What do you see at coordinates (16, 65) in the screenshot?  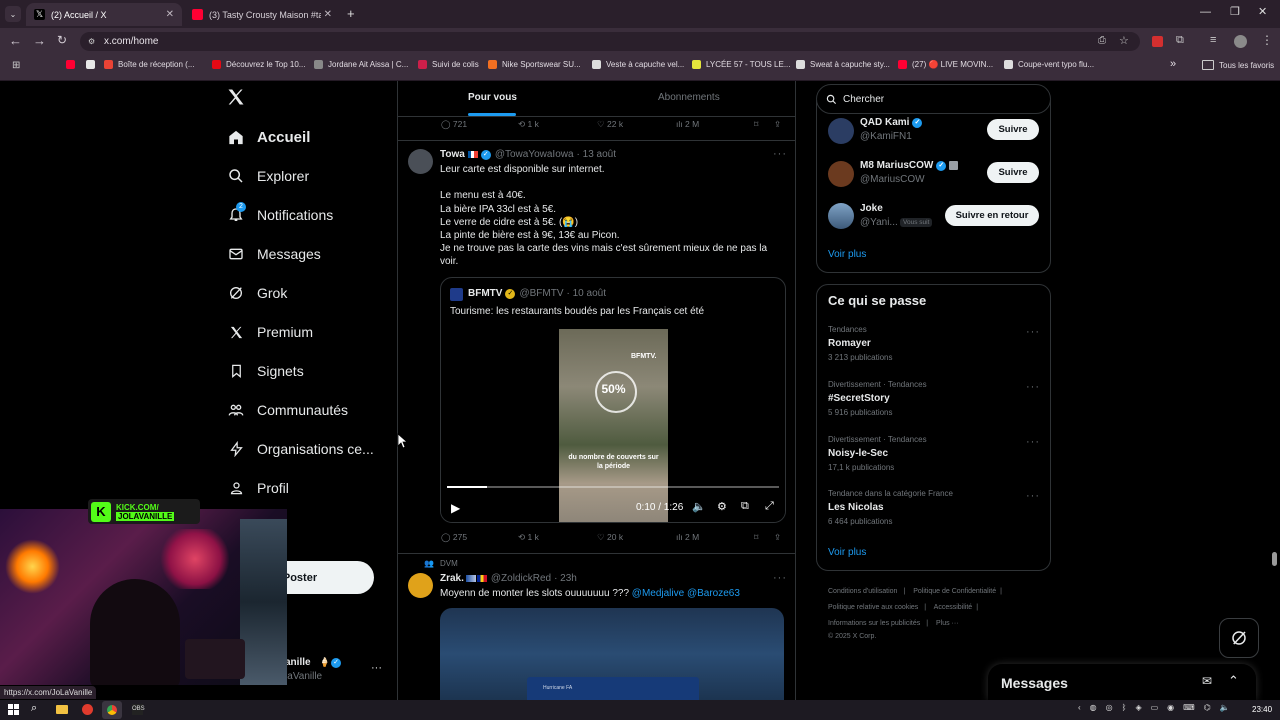 I see `apps-icon: ⊞` at bounding box center [16, 65].